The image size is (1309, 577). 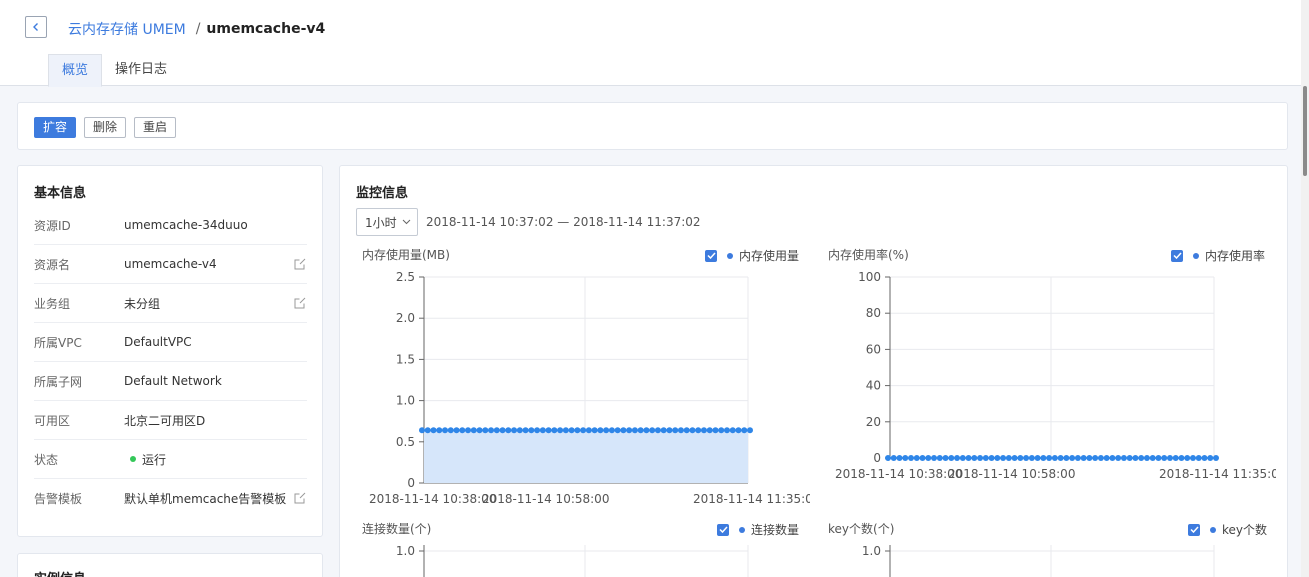 I want to click on page-scrollbar, so click(x=1305, y=288).